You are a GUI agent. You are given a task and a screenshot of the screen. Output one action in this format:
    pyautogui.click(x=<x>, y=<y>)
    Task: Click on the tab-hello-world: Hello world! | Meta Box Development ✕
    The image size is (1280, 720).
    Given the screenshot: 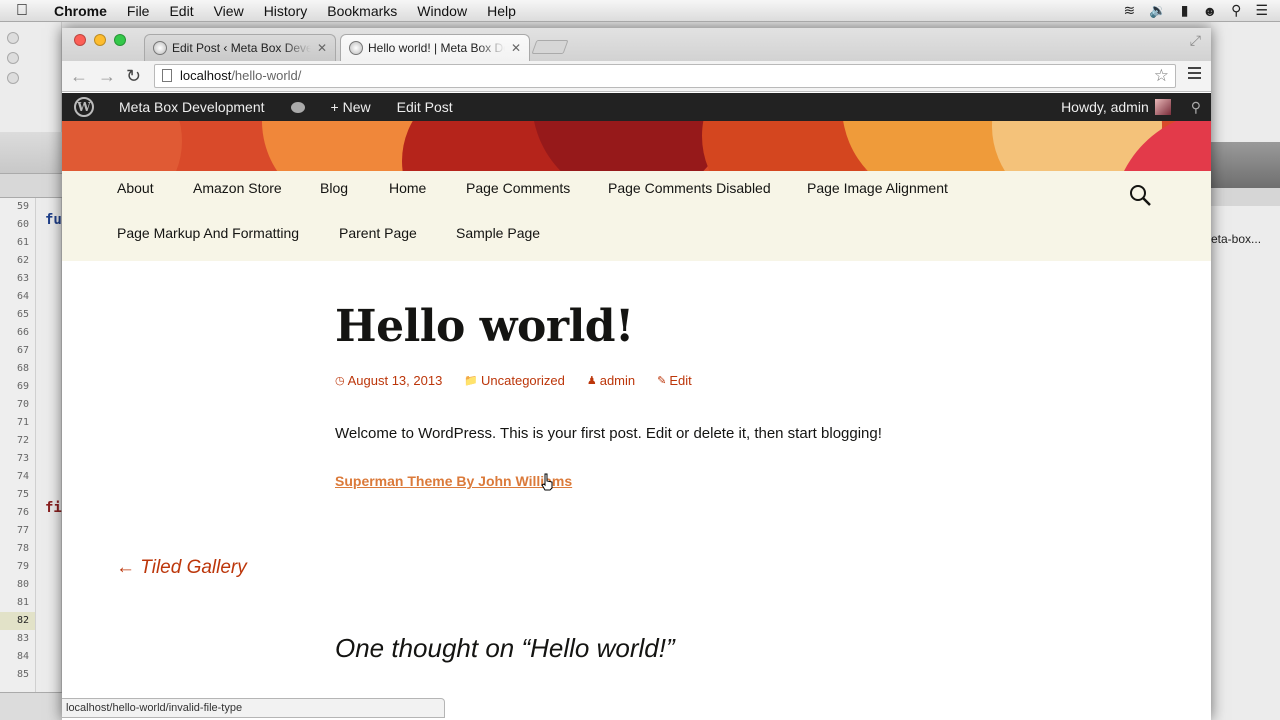 What is the action you would take?
    pyautogui.click(x=435, y=47)
    